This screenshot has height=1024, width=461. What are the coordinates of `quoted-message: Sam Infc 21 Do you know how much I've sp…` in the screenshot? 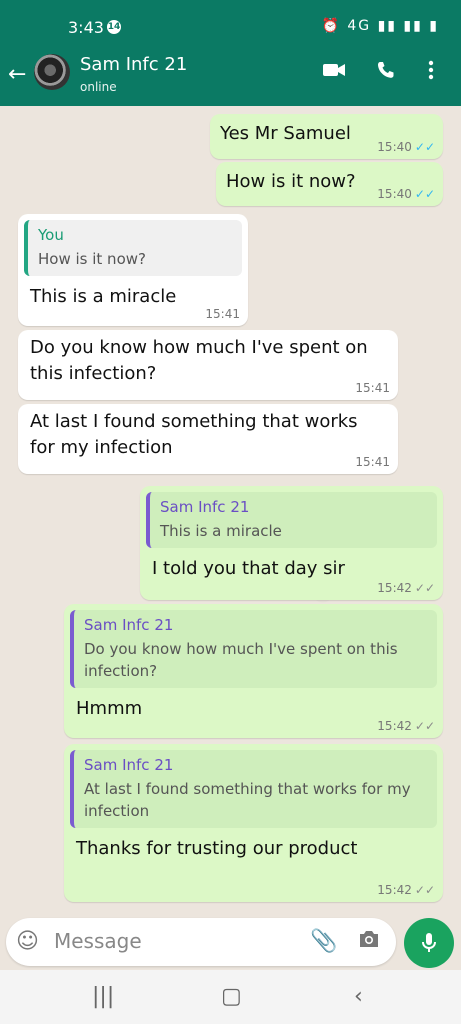 It's located at (253, 649).